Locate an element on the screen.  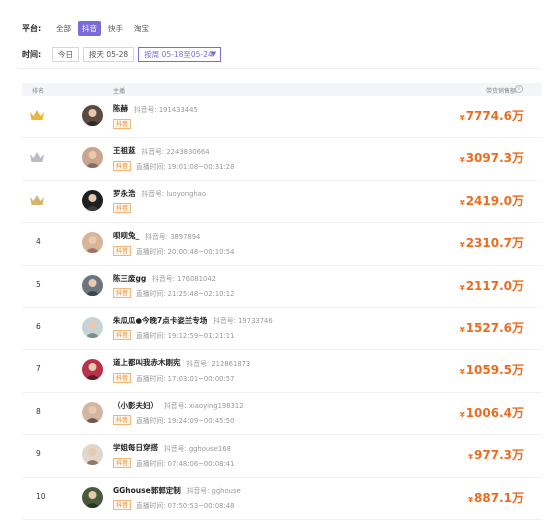
platform-chip-taobao: 淘宝 is located at coordinates (141, 28).